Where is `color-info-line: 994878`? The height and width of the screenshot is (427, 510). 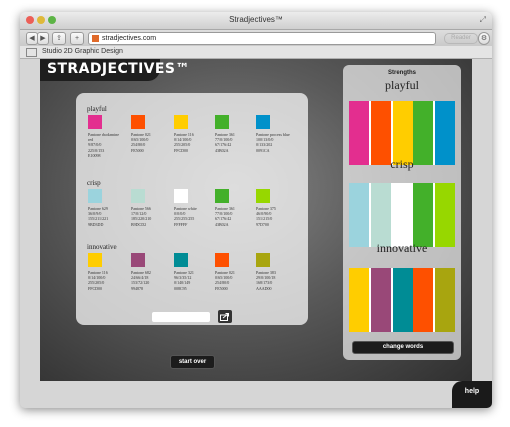 color-info-line: 994878 is located at coordinates (137, 288).